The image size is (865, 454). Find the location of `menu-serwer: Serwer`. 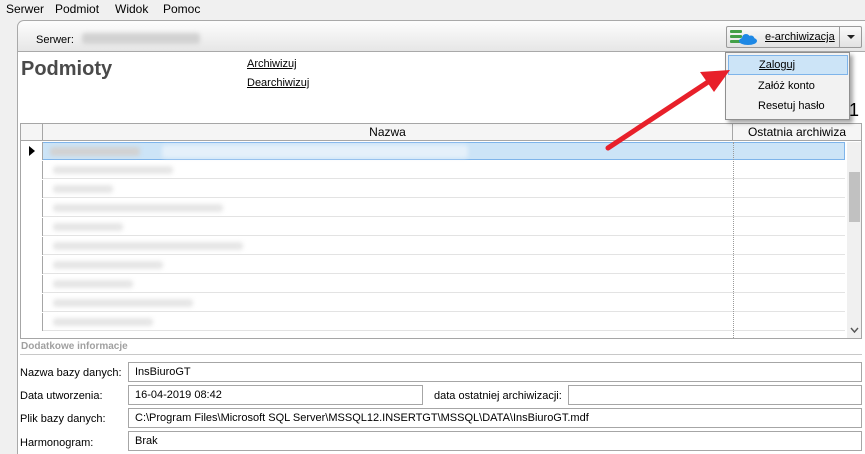

menu-serwer: Serwer is located at coordinates (25, 9).